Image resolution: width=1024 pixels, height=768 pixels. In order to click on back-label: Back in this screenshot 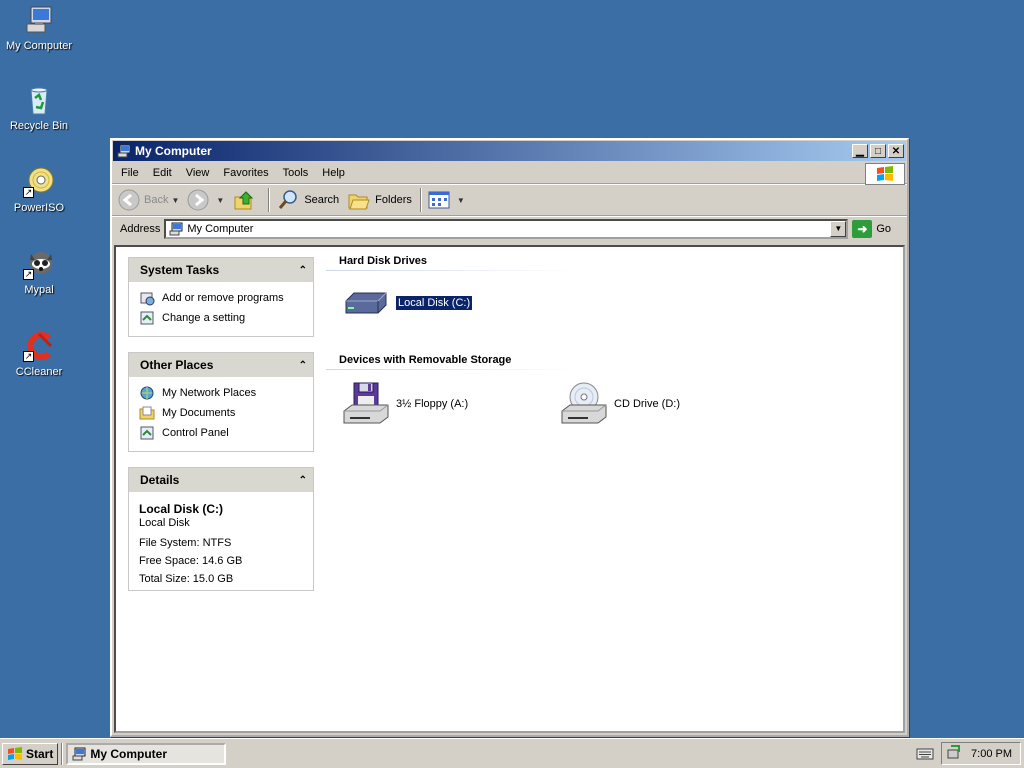, I will do `click(156, 200)`.